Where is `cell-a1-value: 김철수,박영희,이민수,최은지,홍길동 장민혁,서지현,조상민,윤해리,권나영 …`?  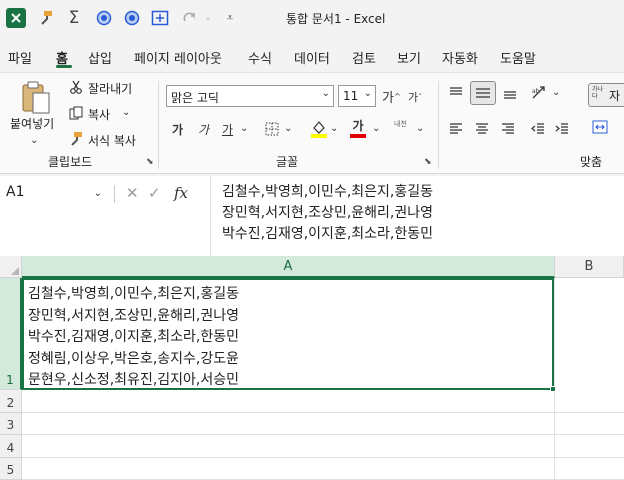
cell-a1-value: 김철수,박영희,이민수,최은지,홍길동 장민혁,서지현,조상민,윤해리,권나영 … is located at coordinates (133, 337).